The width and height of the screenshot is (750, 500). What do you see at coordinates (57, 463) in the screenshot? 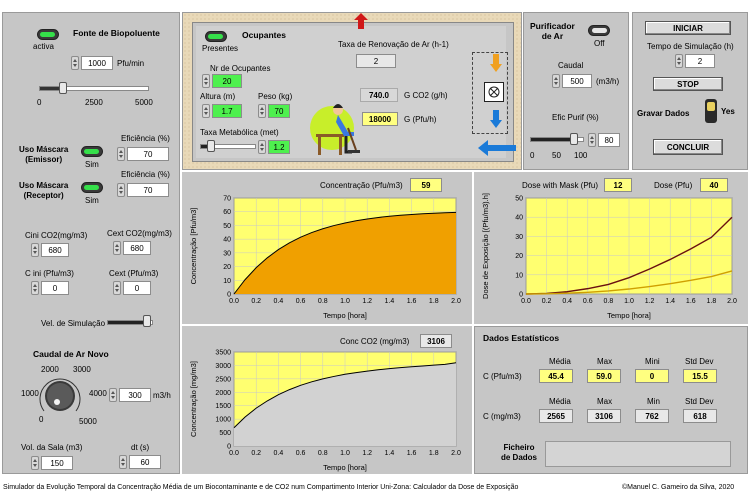
I see `vol-input: 150` at bounding box center [57, 463].